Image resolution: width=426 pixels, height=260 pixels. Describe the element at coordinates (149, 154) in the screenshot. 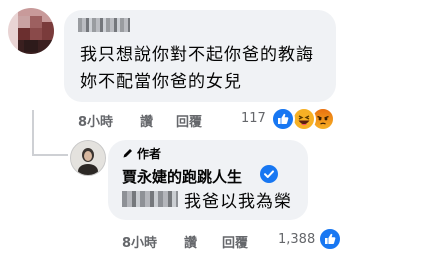

I see `author-badge-label: 作者` at that location.